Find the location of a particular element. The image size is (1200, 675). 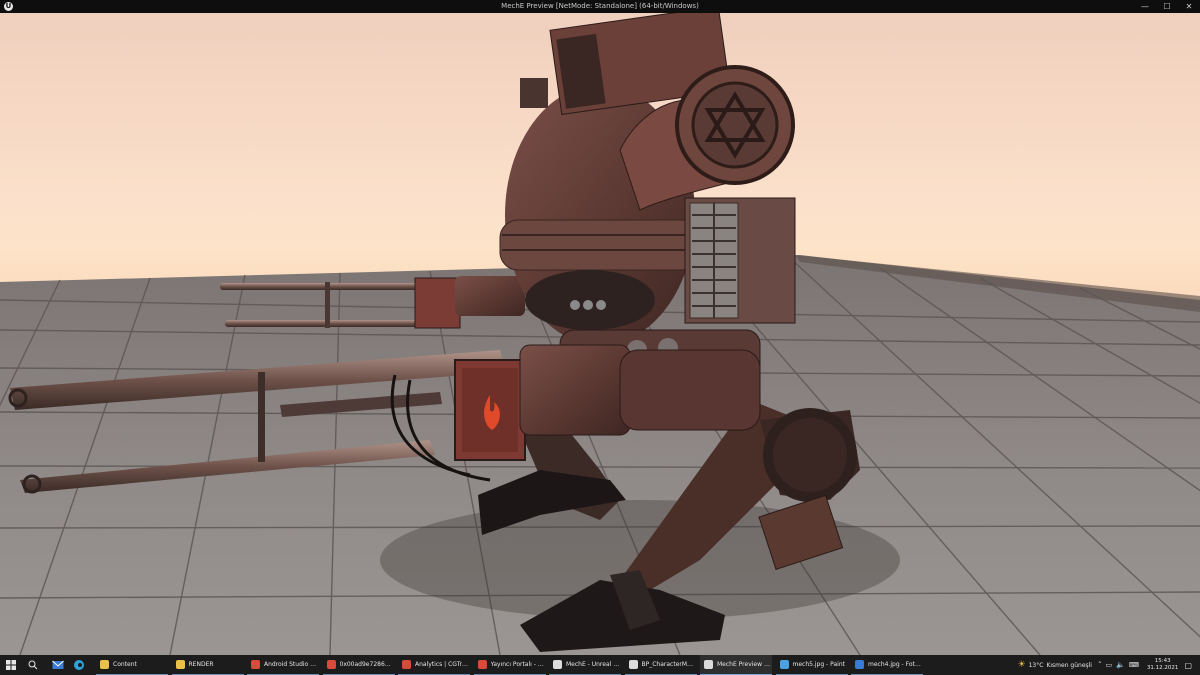

mail-button is located at coordinates (58, 665).